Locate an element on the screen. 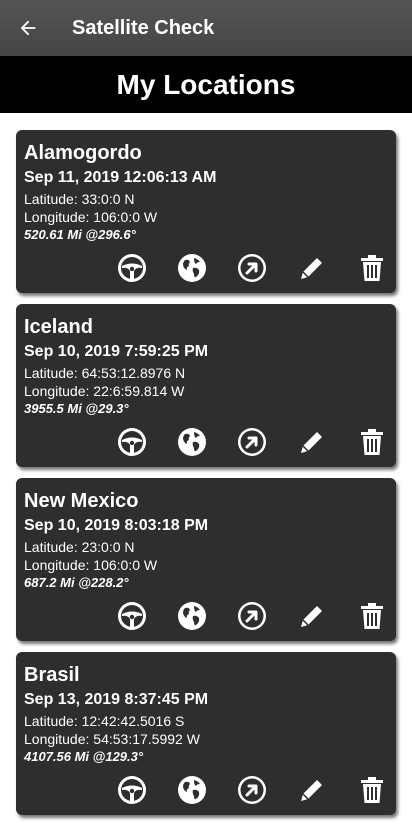 The height and width of the screenshot is (826, 412). location-name: Alamogordo is located at coordinates (83, 153).